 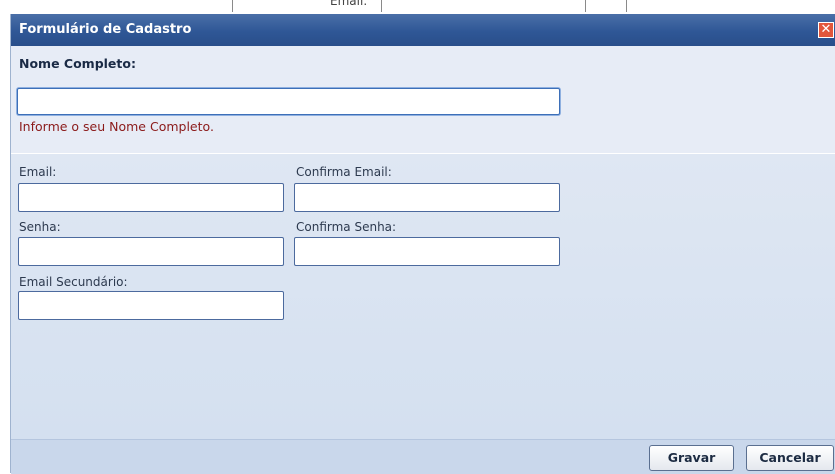 I want to click on secondary-email-input, so click(x=151, y=305).